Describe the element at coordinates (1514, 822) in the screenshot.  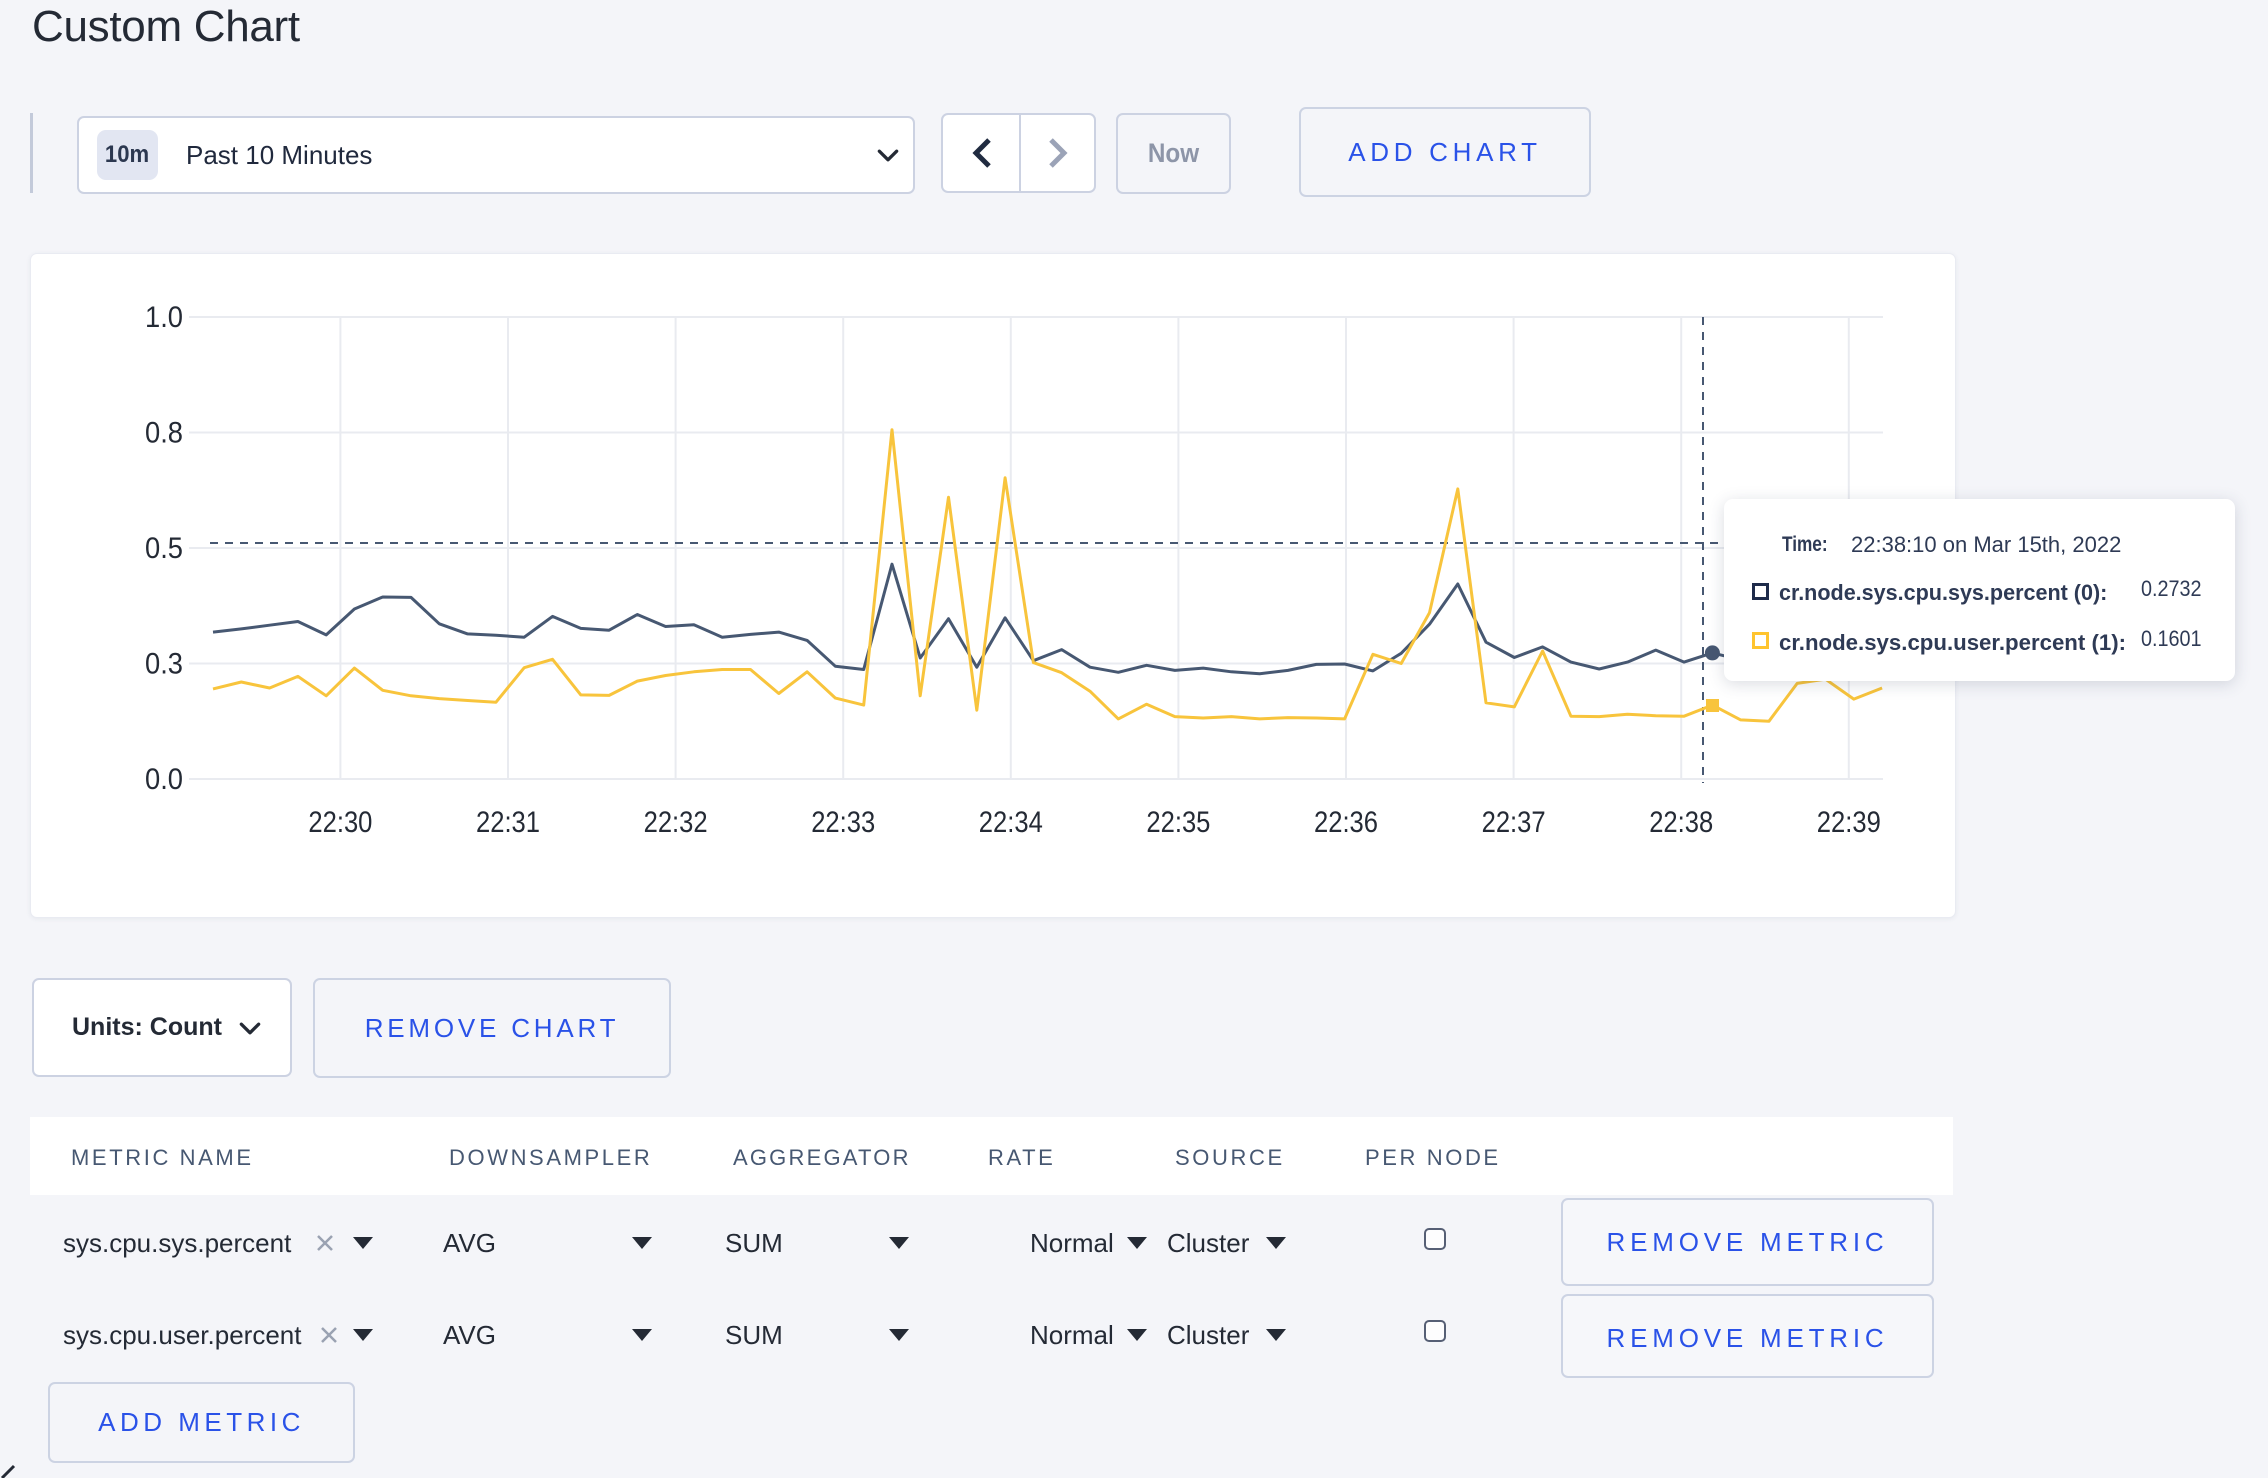
I see `svg-text: 22:37` at that location.